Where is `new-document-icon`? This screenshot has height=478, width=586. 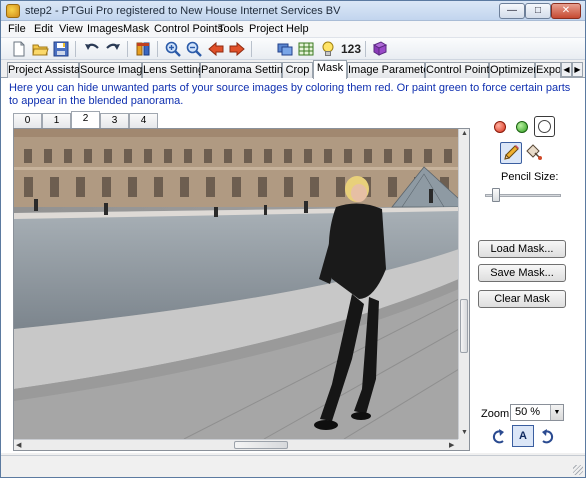
new-document-icon is located at coordinates (19, 49).